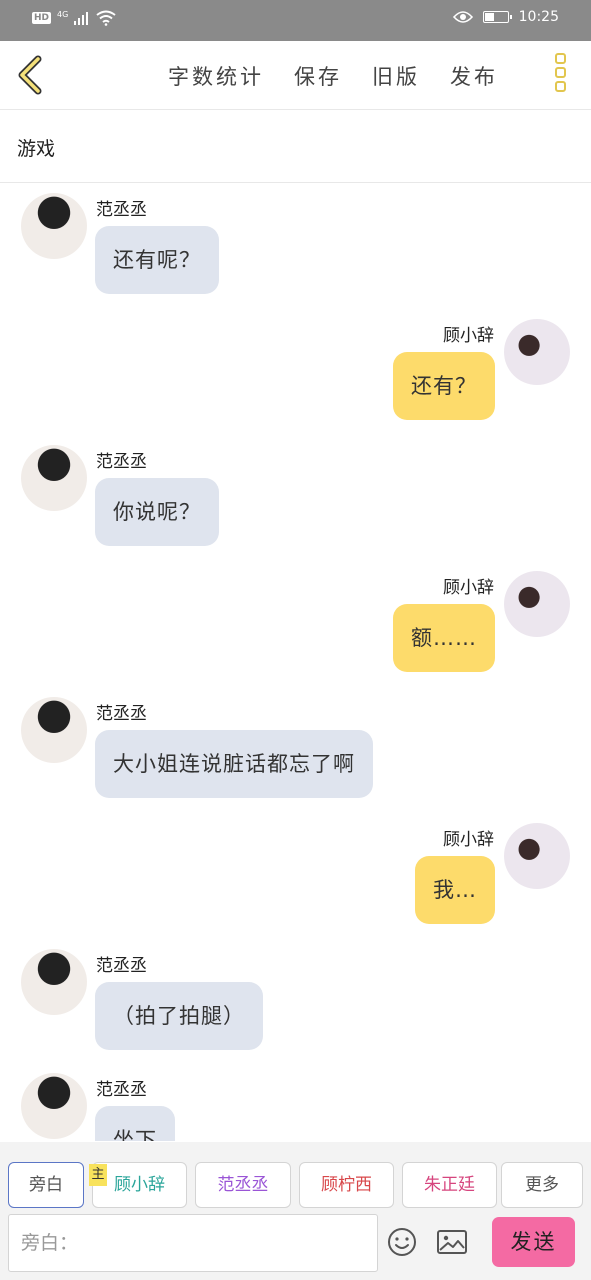 This screenshot has height=1280, width=591. I want to click on image-icon, so click(452, 1242).